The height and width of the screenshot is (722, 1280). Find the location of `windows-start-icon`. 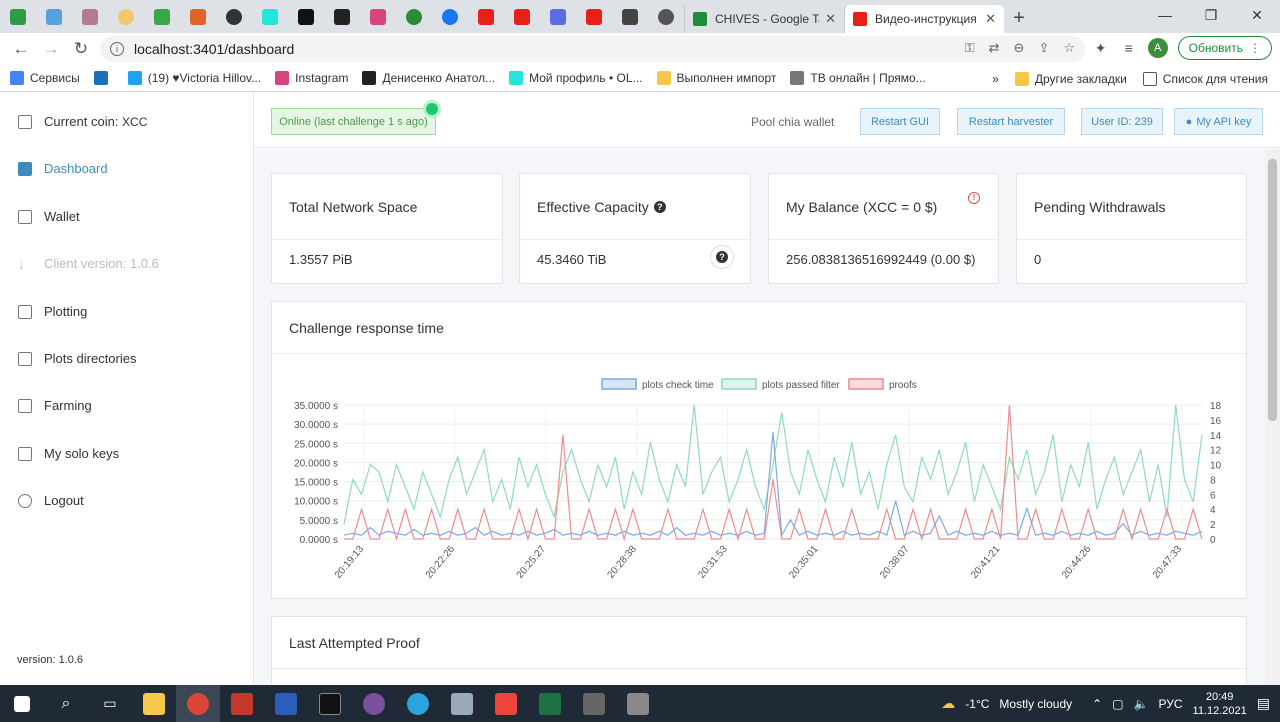

windows-start-icon is located at coordinates (22, 703).